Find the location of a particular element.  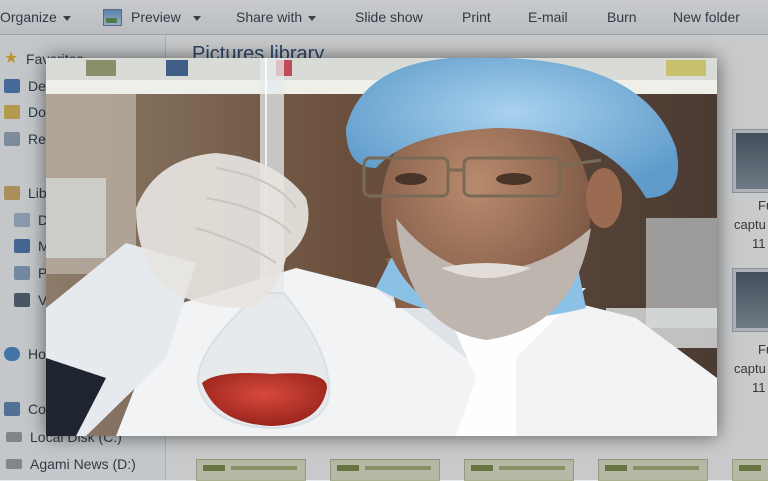

nav-drive-d: Agami News (D:) is located at coordinates (68, 464).